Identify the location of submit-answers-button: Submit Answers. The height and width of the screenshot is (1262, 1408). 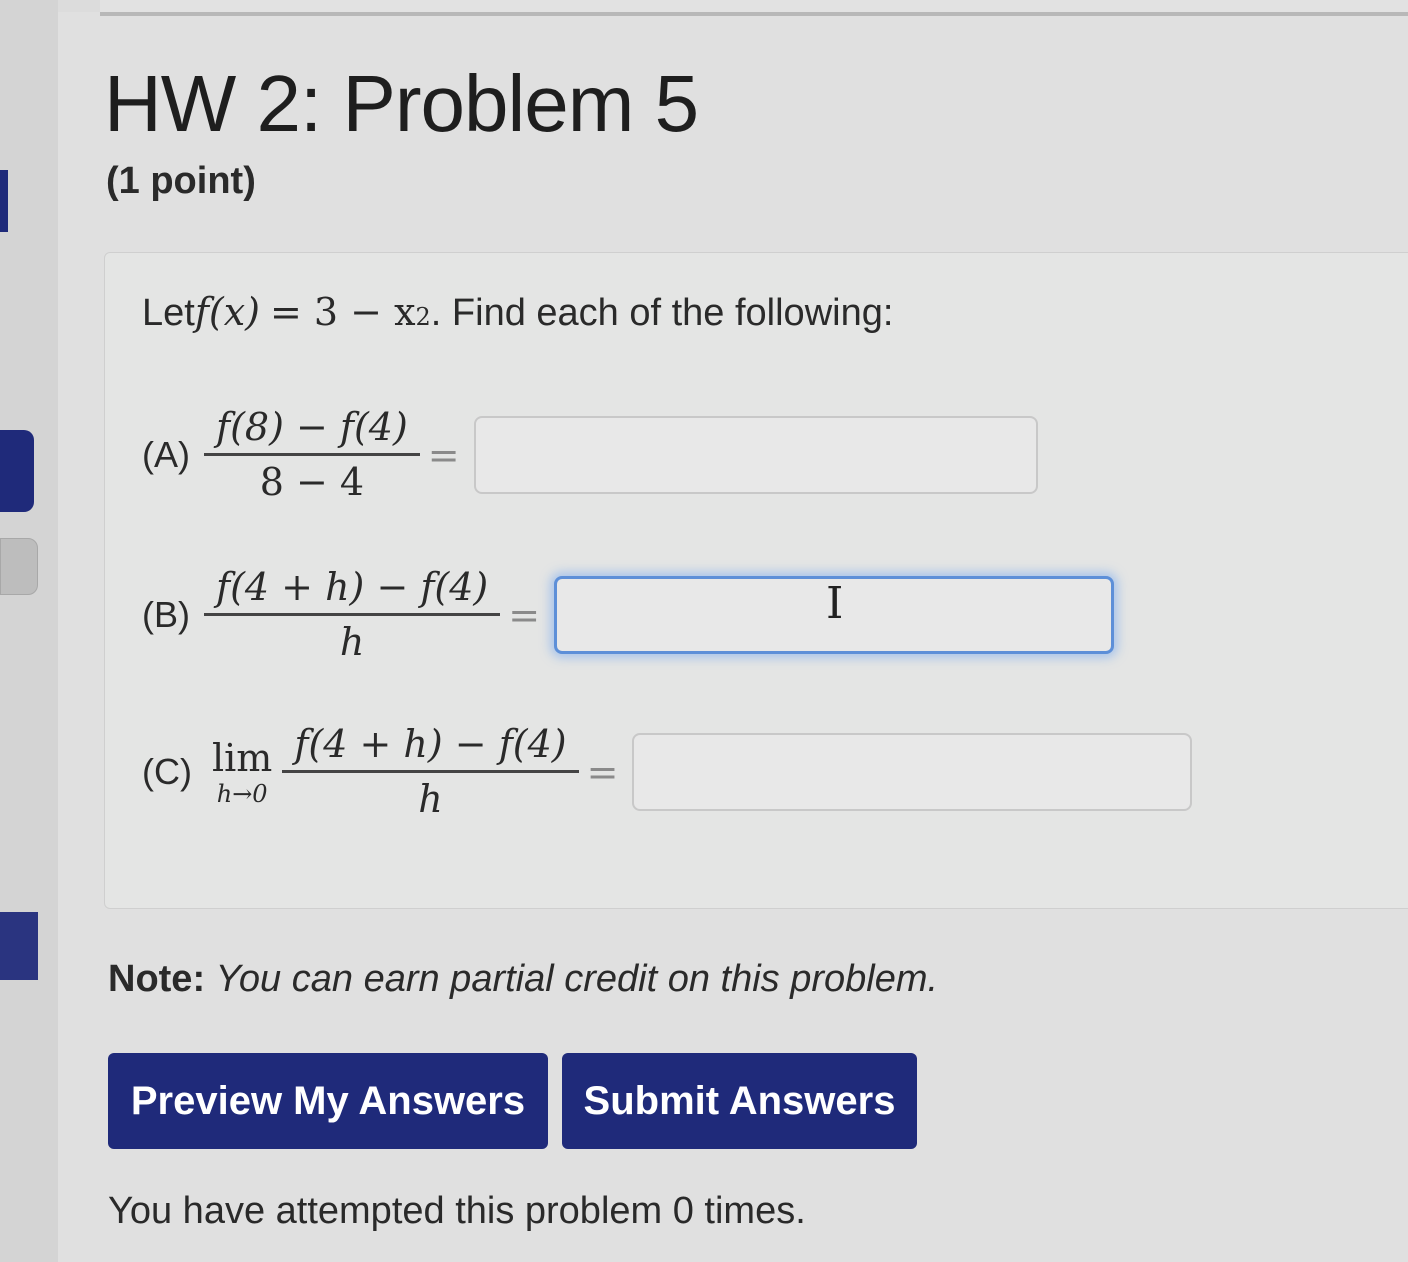
(739, 1101).